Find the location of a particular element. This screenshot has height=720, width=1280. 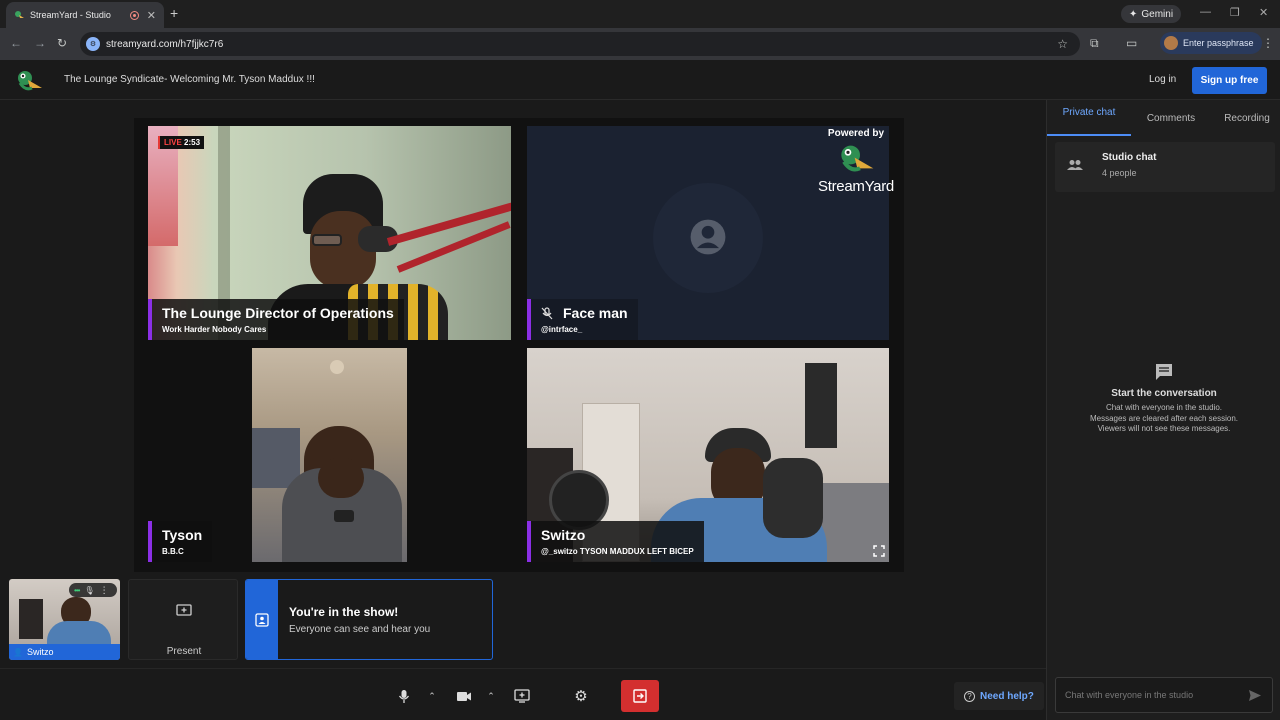

camera-options-chevron-up-icon: ⌃ is located at coordinates (491, 696).